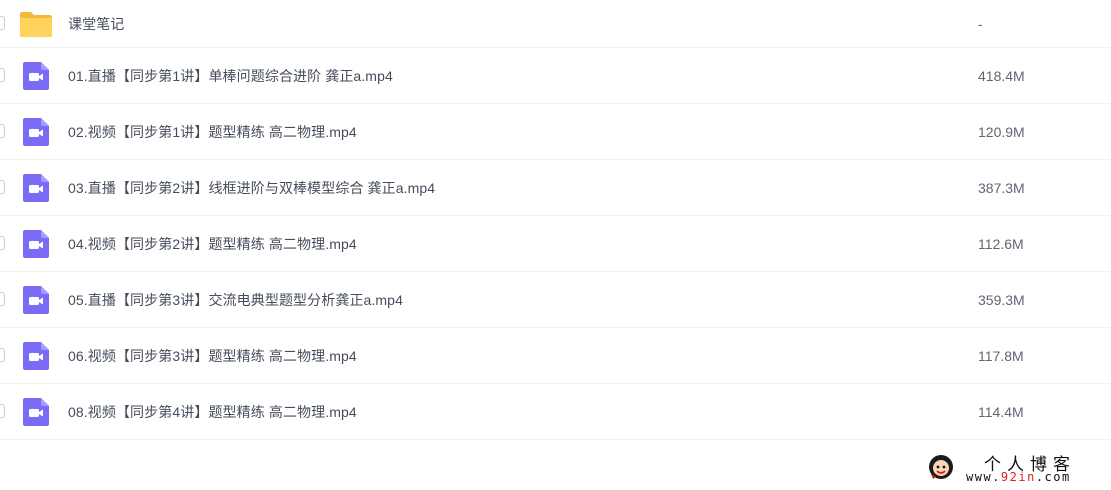 This screenshot has height=490, width=1111. I want to click on file-size: 359.3M, so click(1001, 299).